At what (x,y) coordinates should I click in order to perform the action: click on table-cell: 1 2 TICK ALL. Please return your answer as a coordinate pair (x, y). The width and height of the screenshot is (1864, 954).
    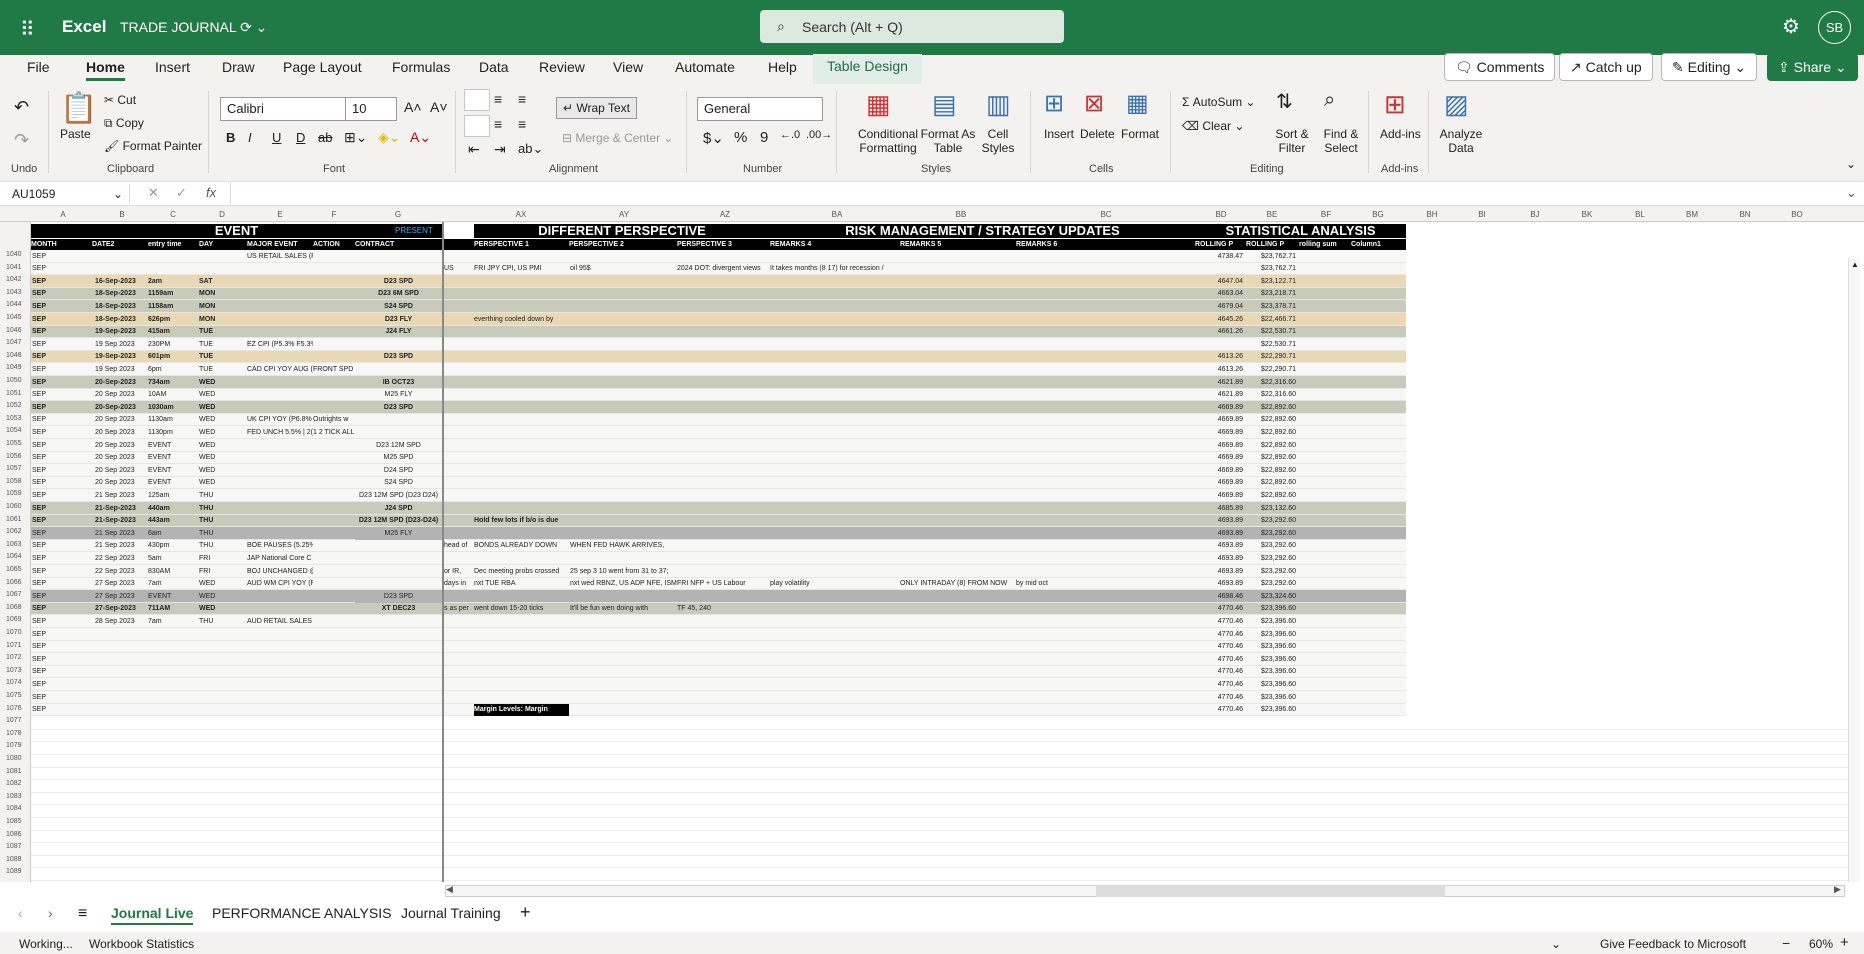
    Looking at the image, I should click on (334, 433).